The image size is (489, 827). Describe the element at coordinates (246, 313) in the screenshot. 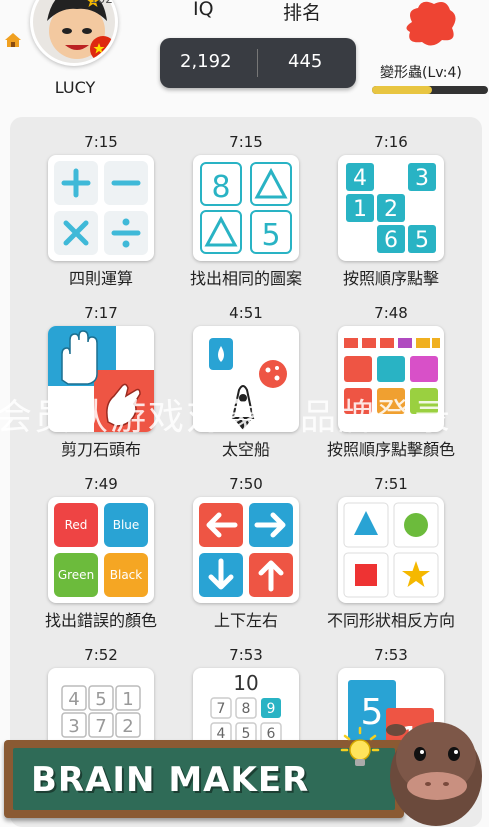

I see `game-time: 4:51` at that location.